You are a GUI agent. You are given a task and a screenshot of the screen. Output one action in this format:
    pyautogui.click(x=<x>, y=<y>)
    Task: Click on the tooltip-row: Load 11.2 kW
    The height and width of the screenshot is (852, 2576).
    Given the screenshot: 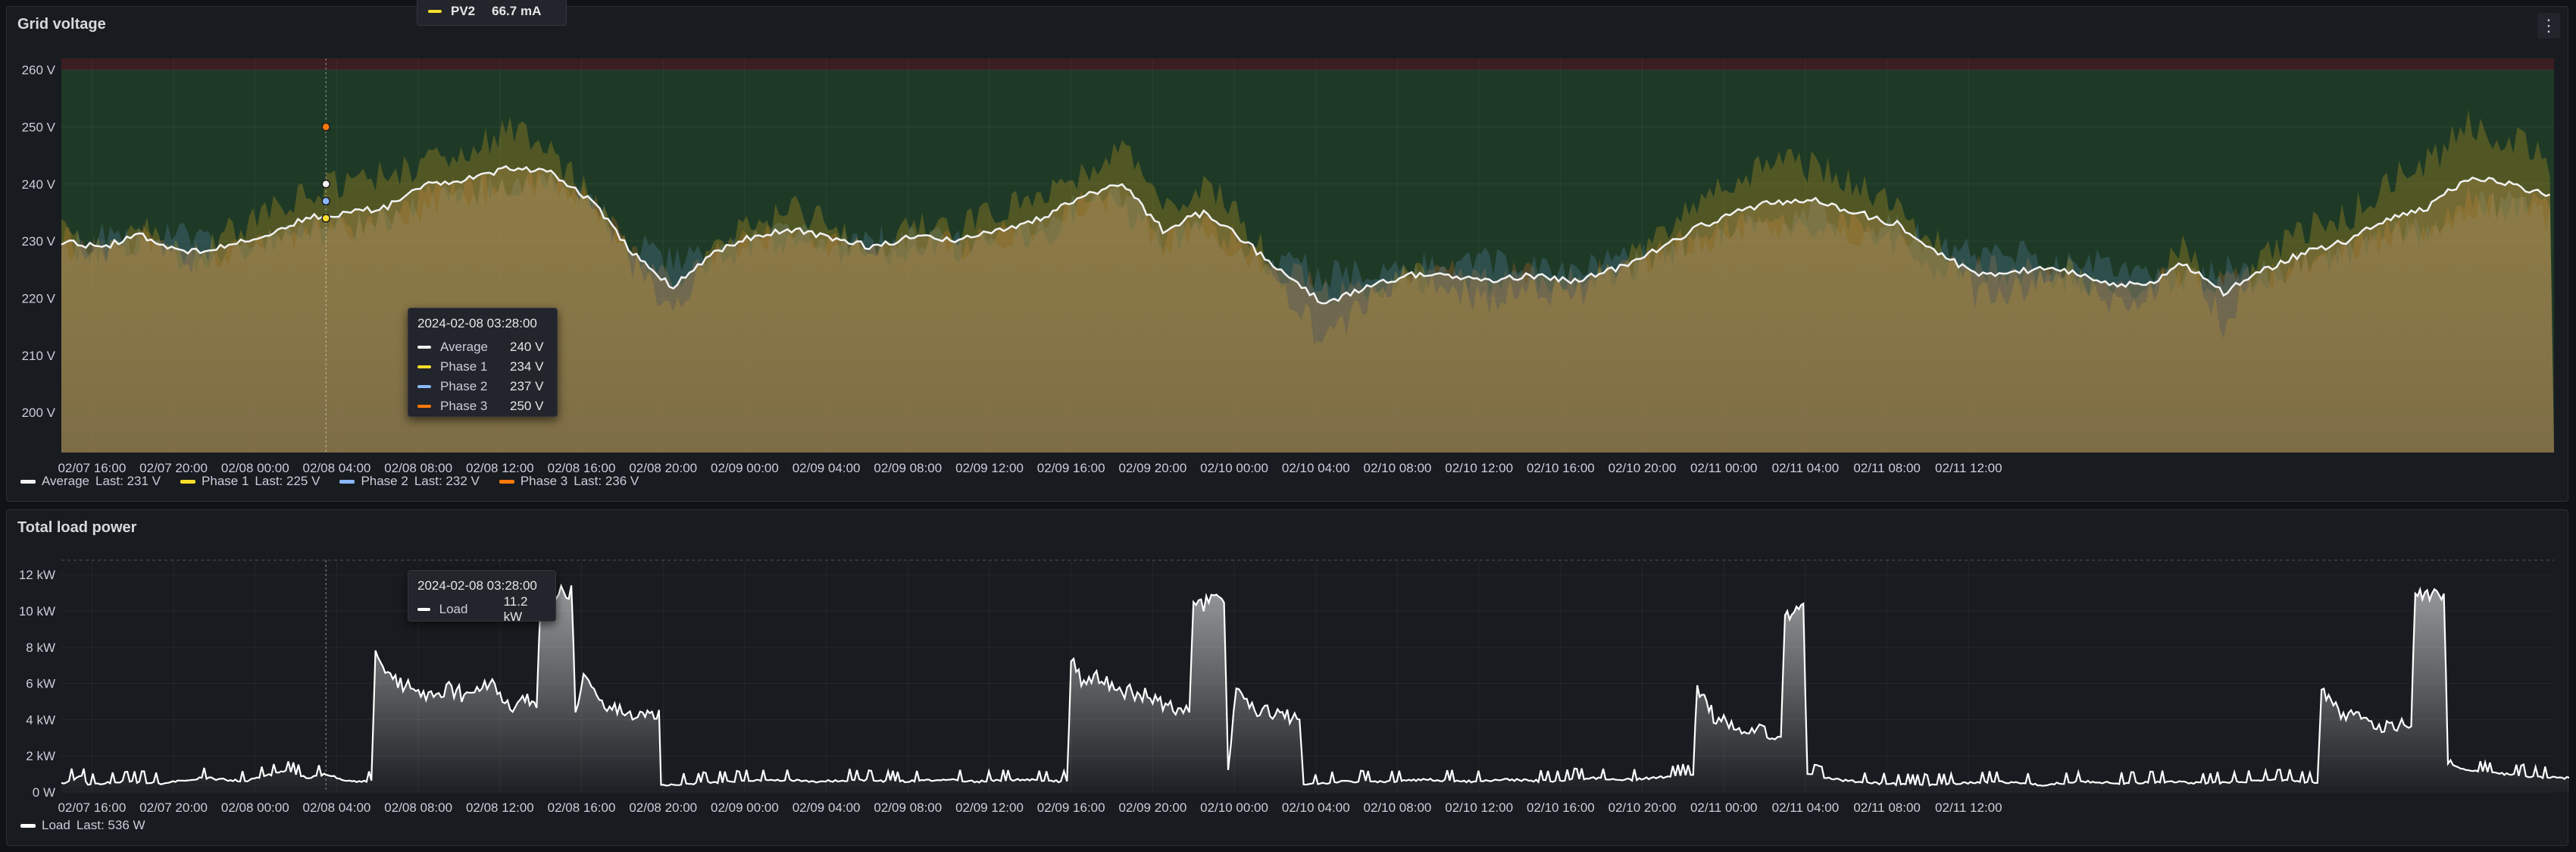 What is the action you would take?
    pyautogui.click(x=482, y=609)
    